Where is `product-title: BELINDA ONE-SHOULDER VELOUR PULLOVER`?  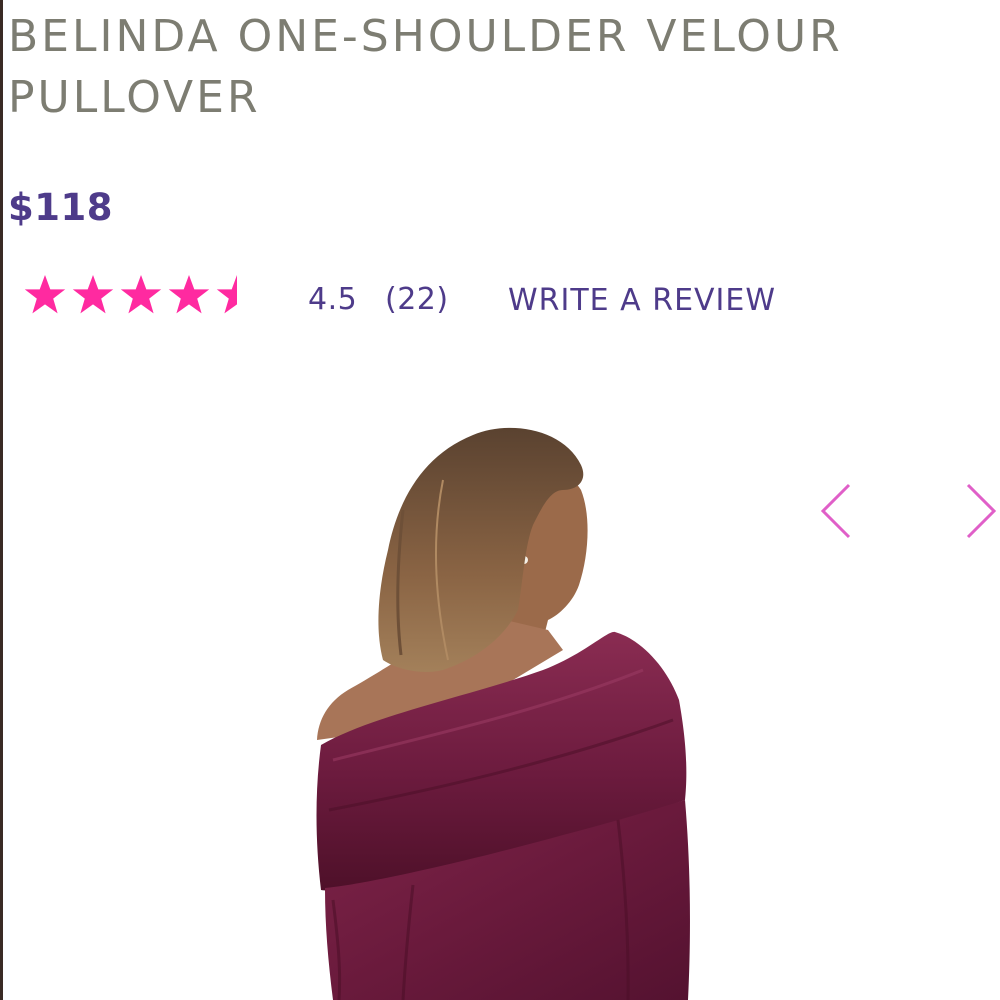
product-title: BELINDA ONE-SHOULDER VELOUR PULLOVER is located at coordinates (425, 67).